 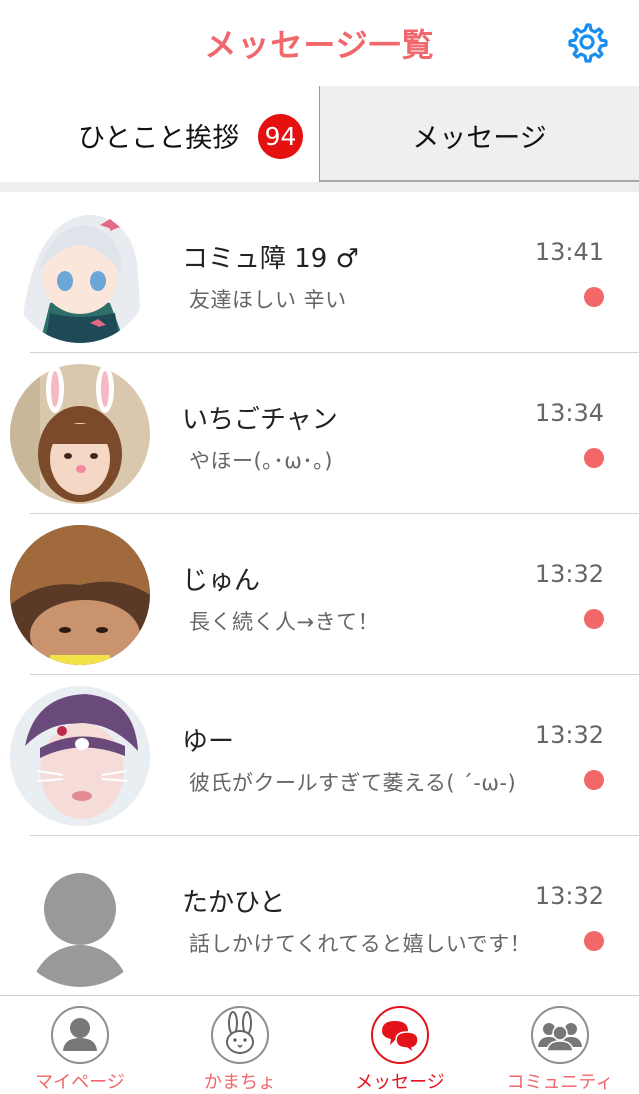 I want to click on message-preview: 彼氏がクールすぎて萎える( ´-ω-), so click(x=353, y=783).